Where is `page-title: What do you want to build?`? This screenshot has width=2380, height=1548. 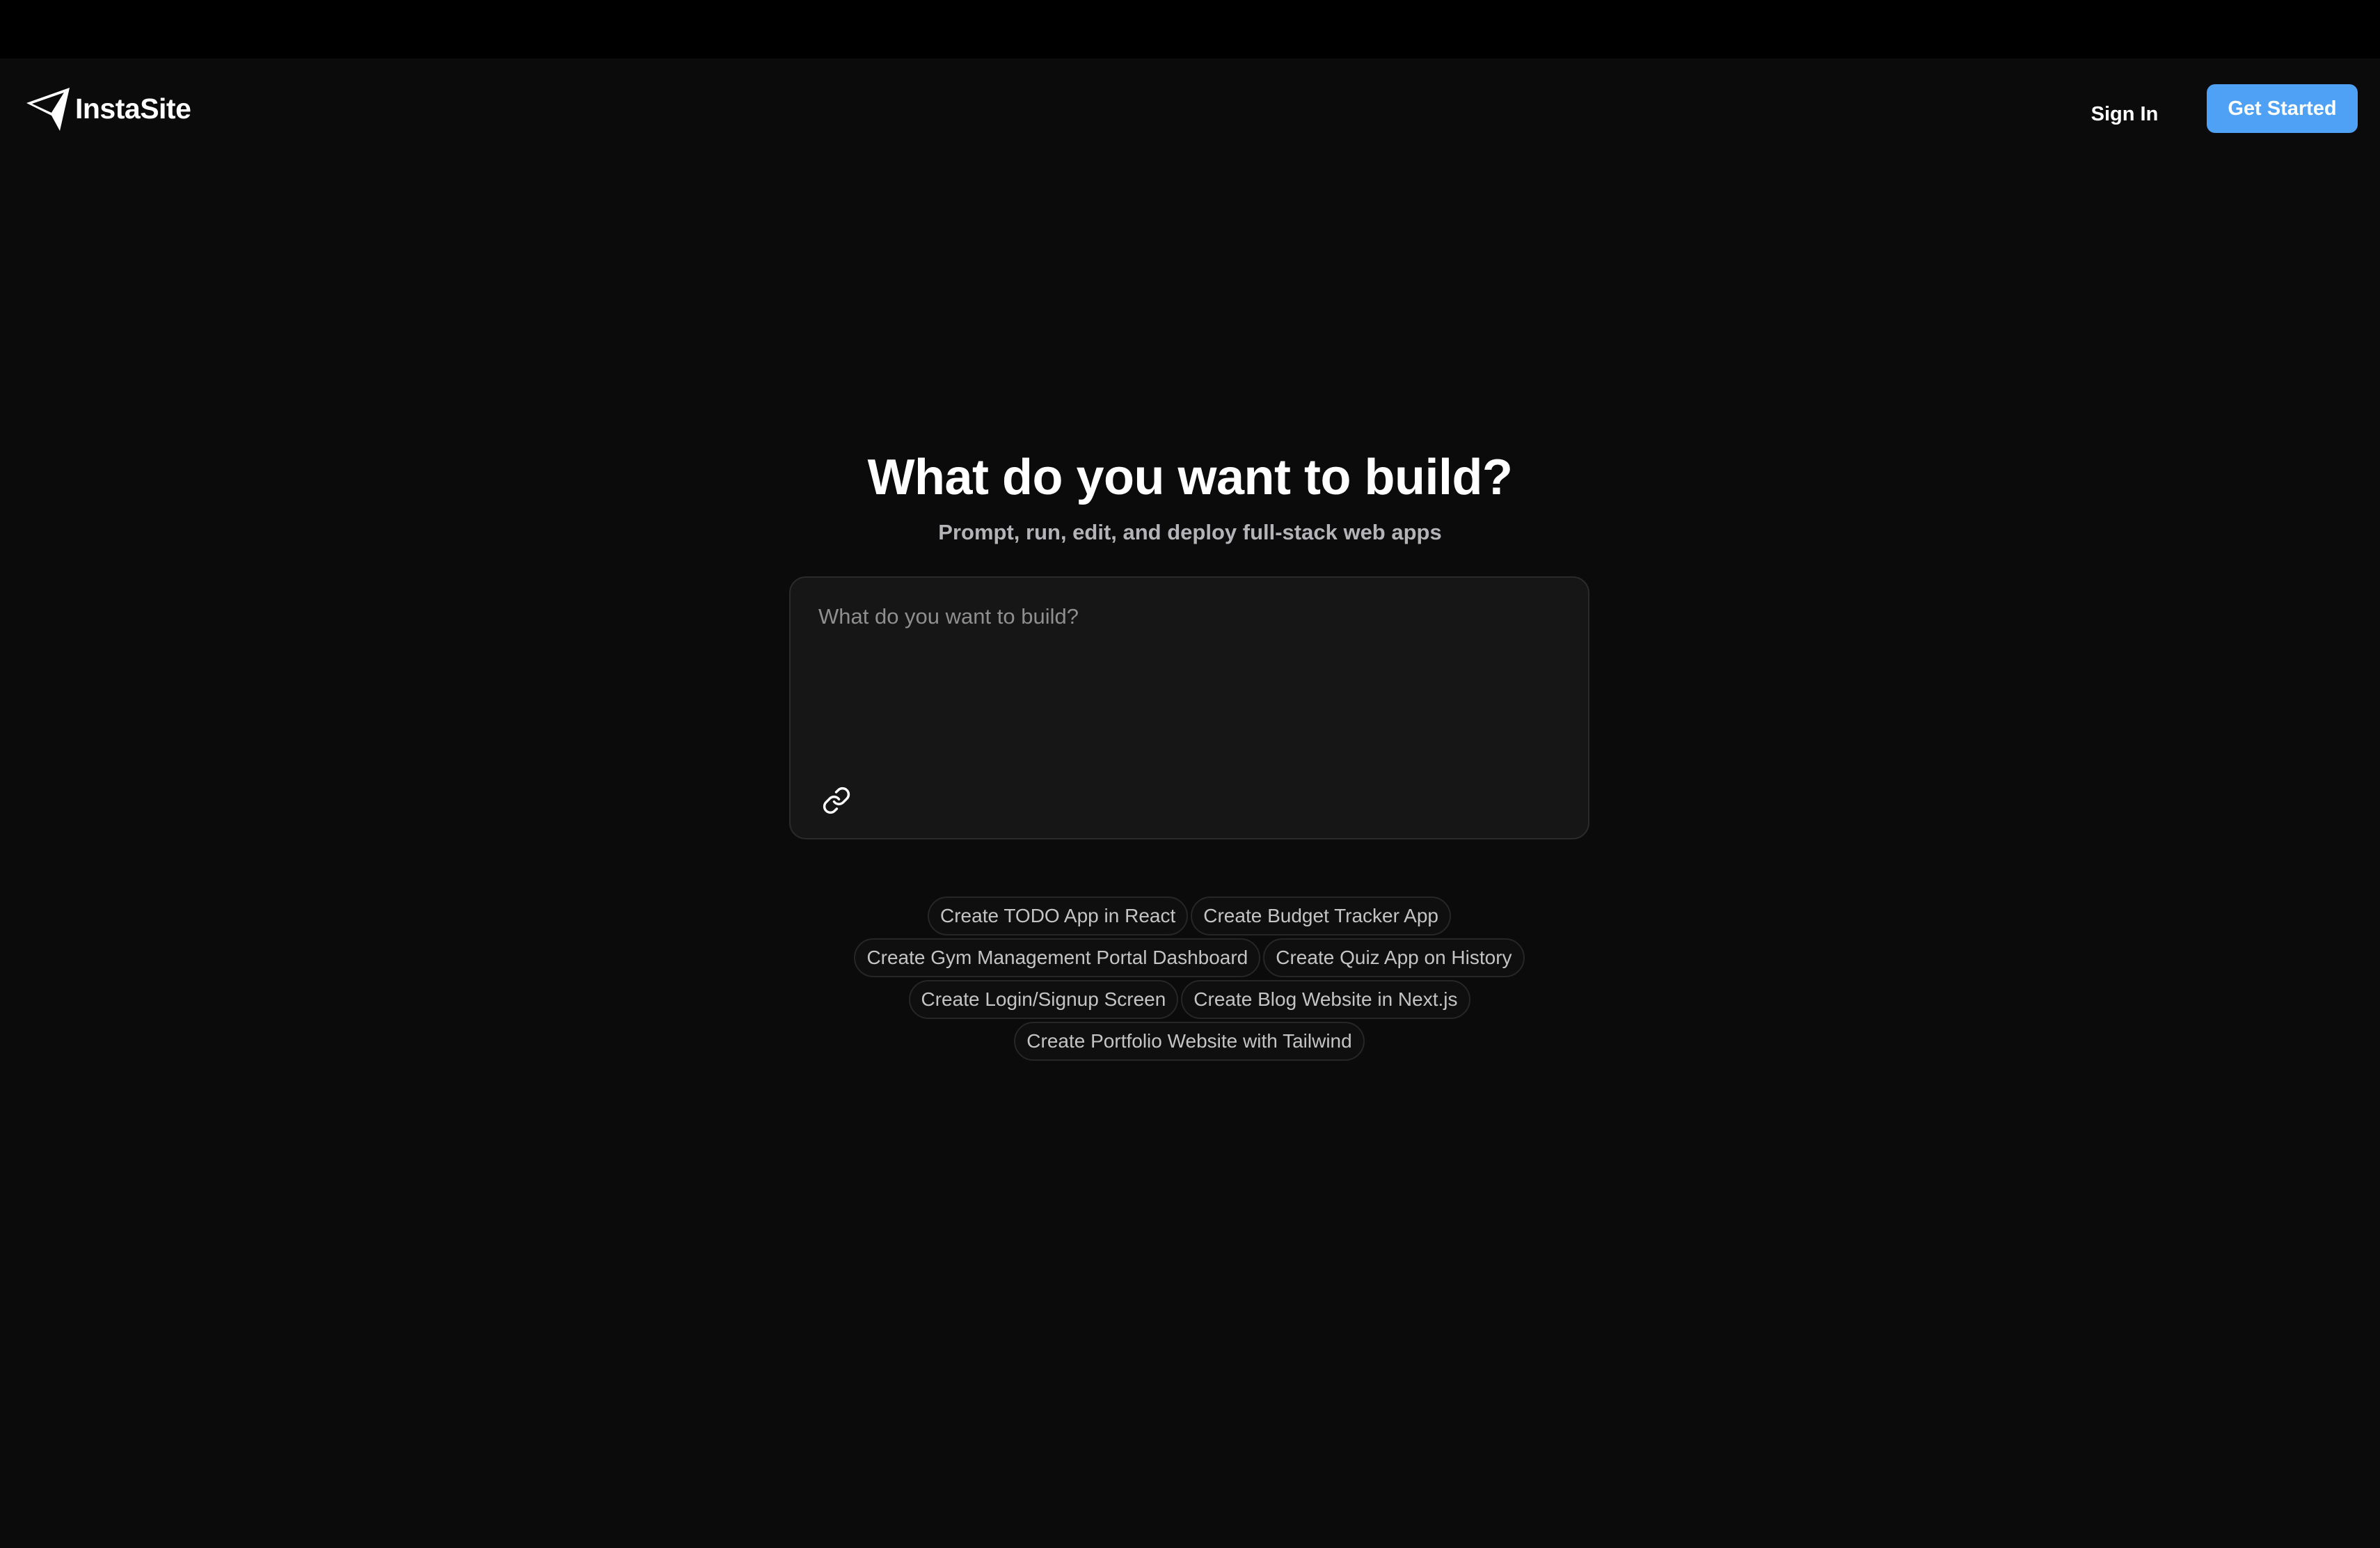
page-title: What do you want to build? is located at coordinates (1190, 477).